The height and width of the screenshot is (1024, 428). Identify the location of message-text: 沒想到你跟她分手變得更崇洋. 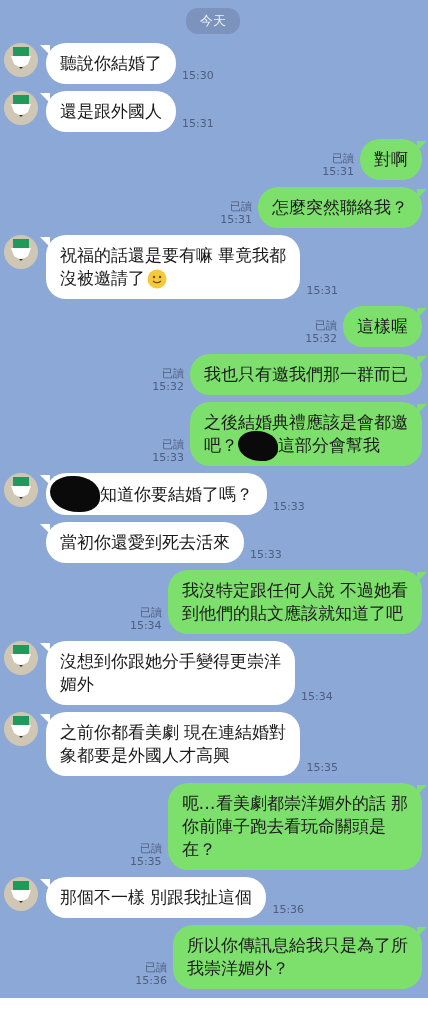
(170, 661).